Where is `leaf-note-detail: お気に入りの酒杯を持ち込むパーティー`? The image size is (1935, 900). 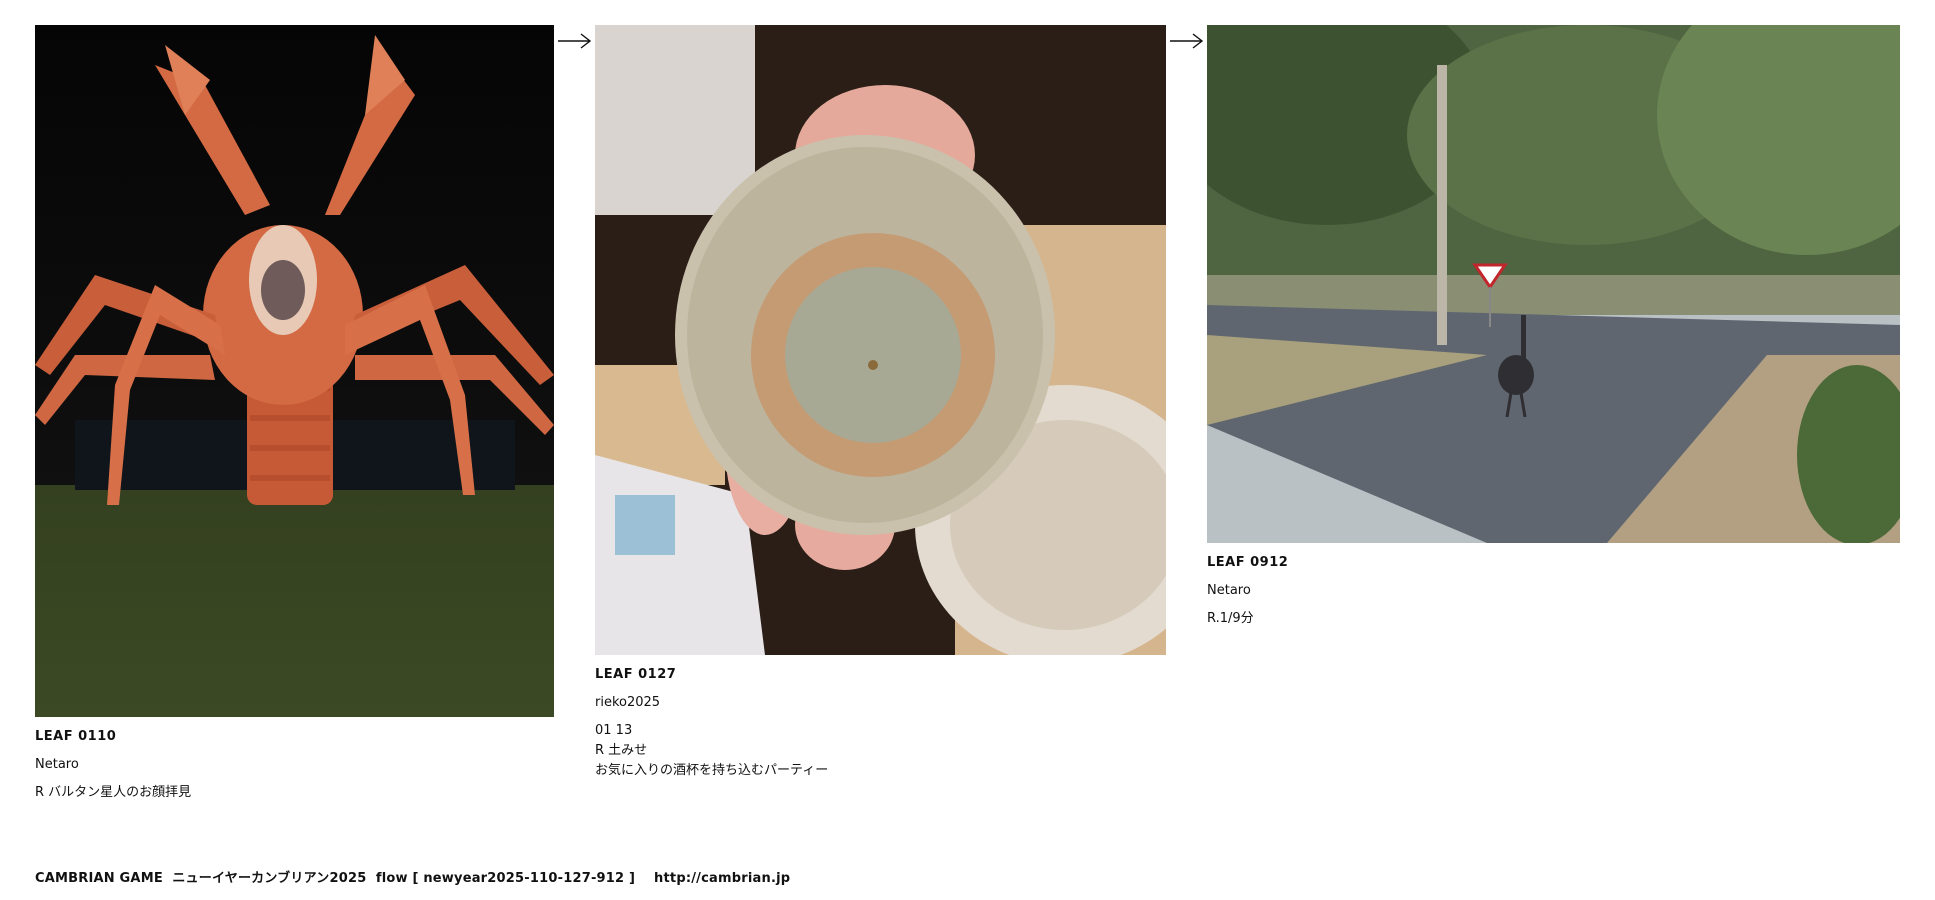
leaf-note-detail: お気に入りの酒杯を持ち込むパーティー is located at coordinates (712, 770).